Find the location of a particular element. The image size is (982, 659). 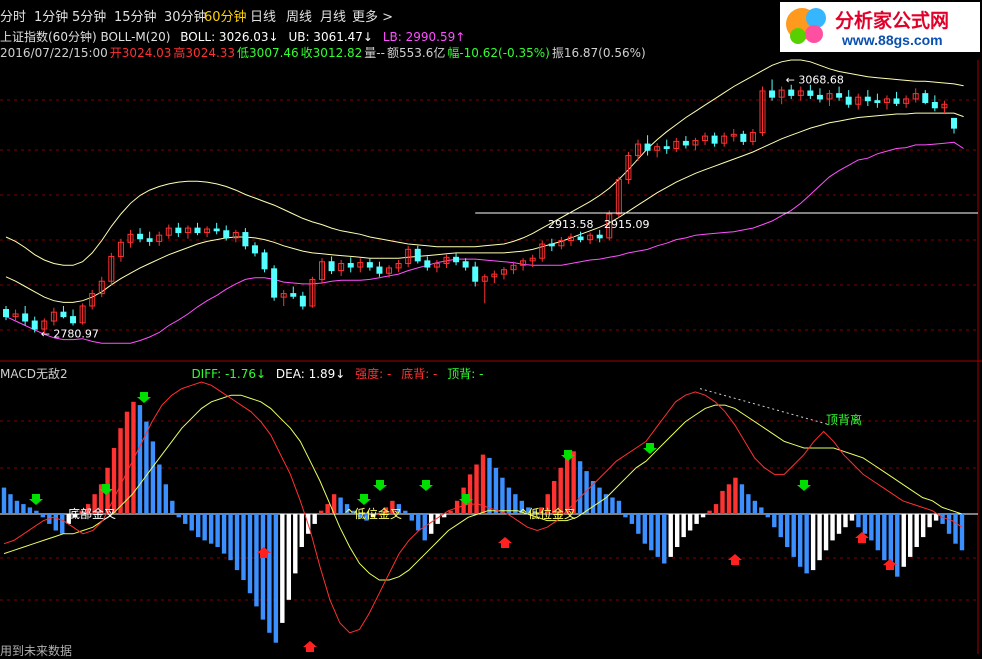

top-divergence-label: 顶背离 is located at coordinates (844, 419).